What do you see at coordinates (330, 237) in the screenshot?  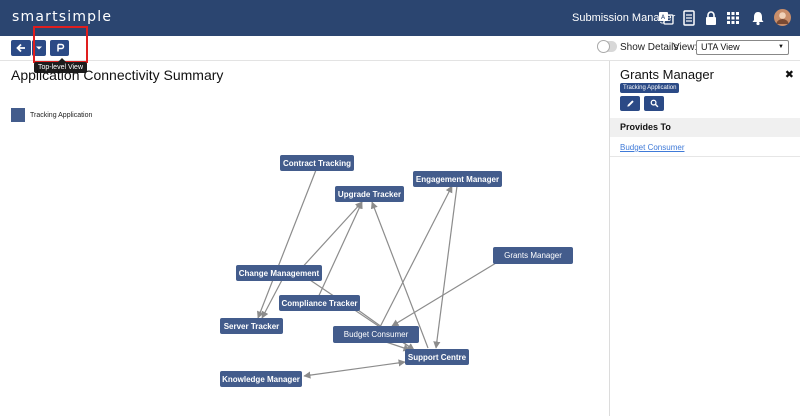 I see `edge-change-upgrade` at bounding box center [330, 237].